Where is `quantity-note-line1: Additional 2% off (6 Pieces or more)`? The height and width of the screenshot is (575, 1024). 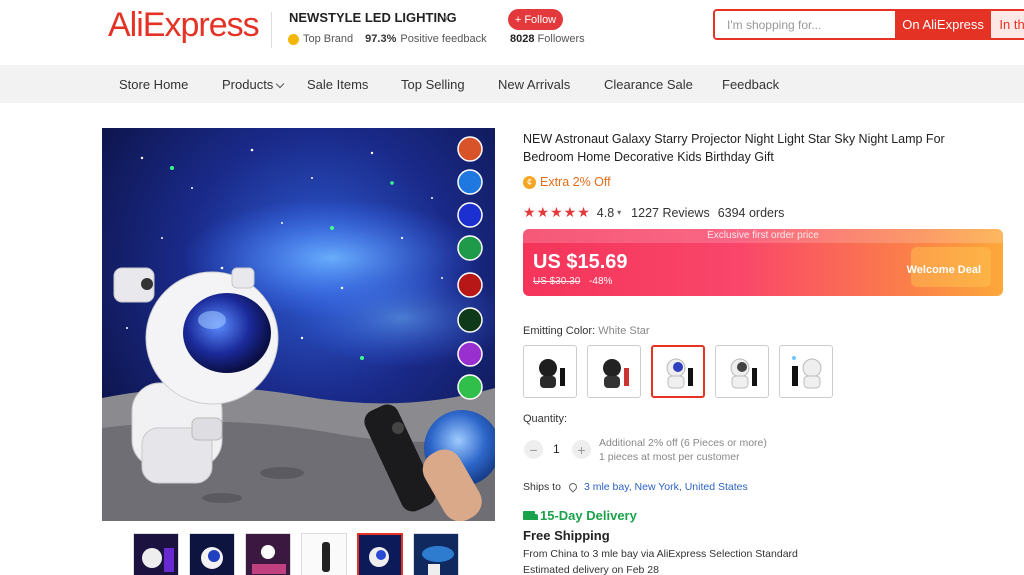
quantity-note-line1: Additional 2% off (6 Pieces or more) is located at coordinates (683, 443).